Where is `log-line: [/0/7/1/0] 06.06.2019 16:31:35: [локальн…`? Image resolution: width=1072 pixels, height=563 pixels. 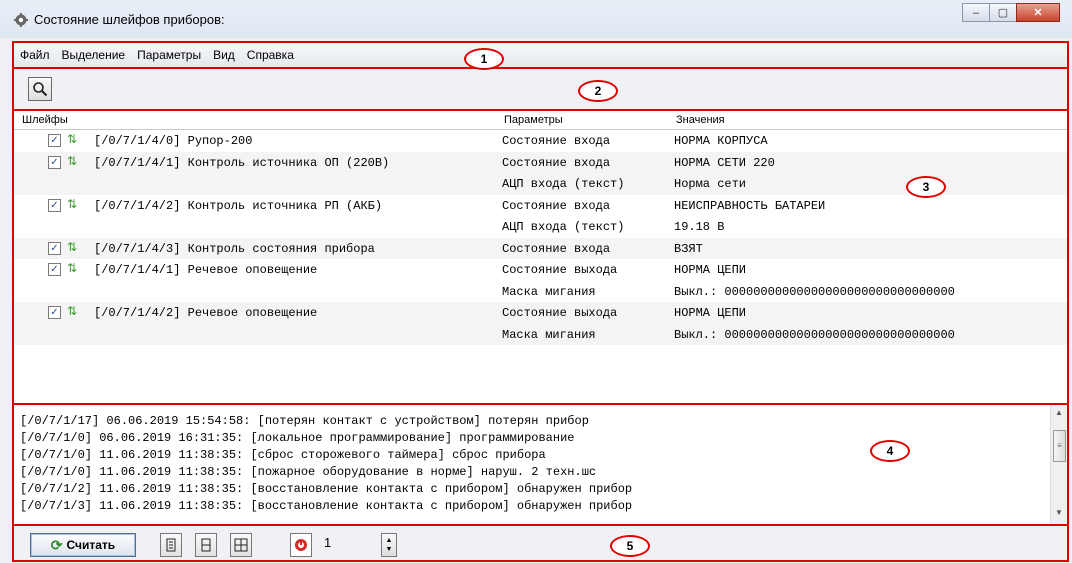 log-line: [/0/7/1/0] 06.06.2019 16:31:35: [локальн… is located at coordinates (297, 438).